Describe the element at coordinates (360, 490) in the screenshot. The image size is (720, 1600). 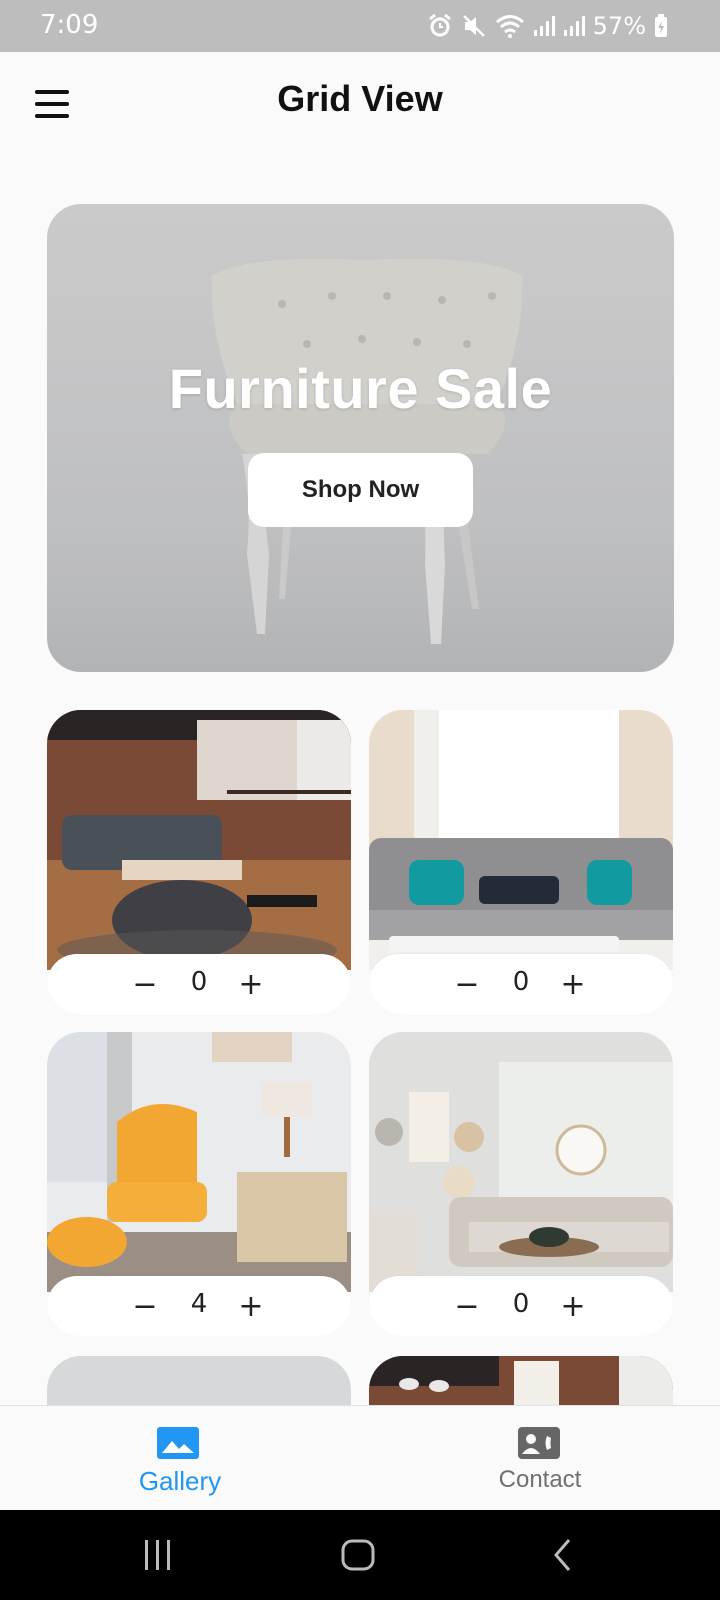
I see `shop-now-button: Shop Now` at that location.